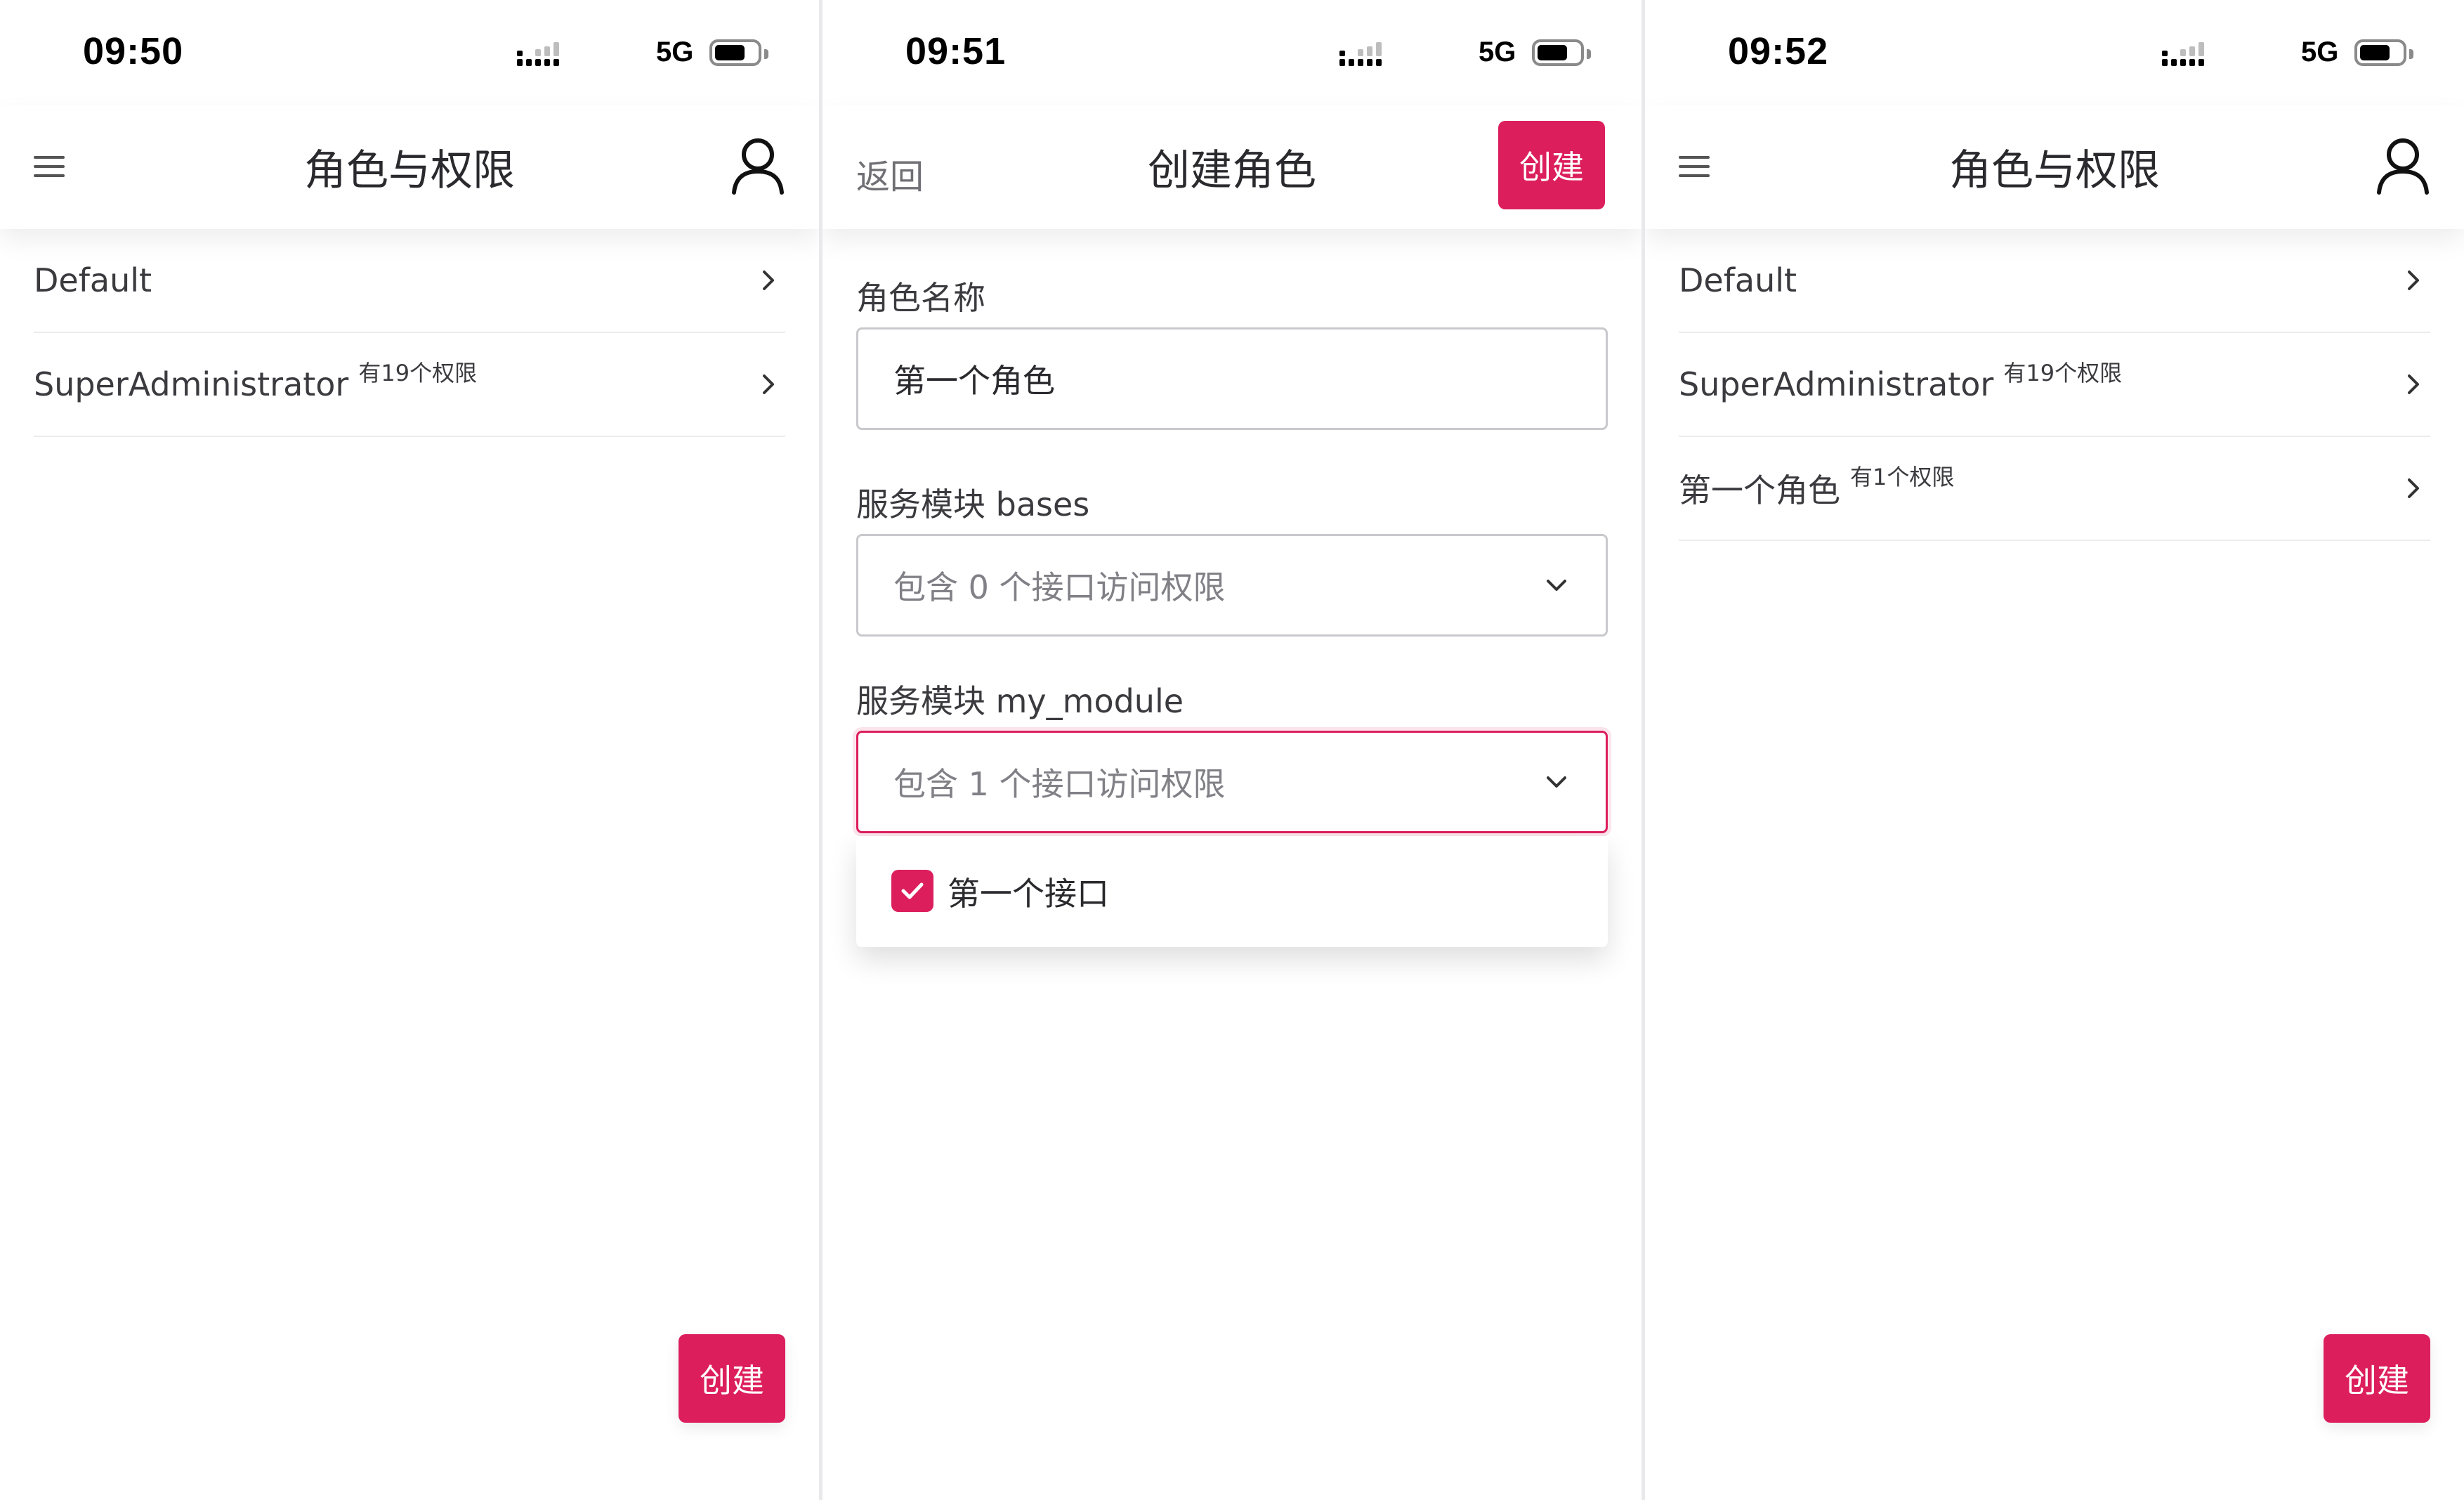 The width and height of the screenshot is (2464, 1500). What do you see at coordinates (2054, 52) in the screenshot?
I see `status-bar: 09:52 5G` at bounding box center [2054, 52].